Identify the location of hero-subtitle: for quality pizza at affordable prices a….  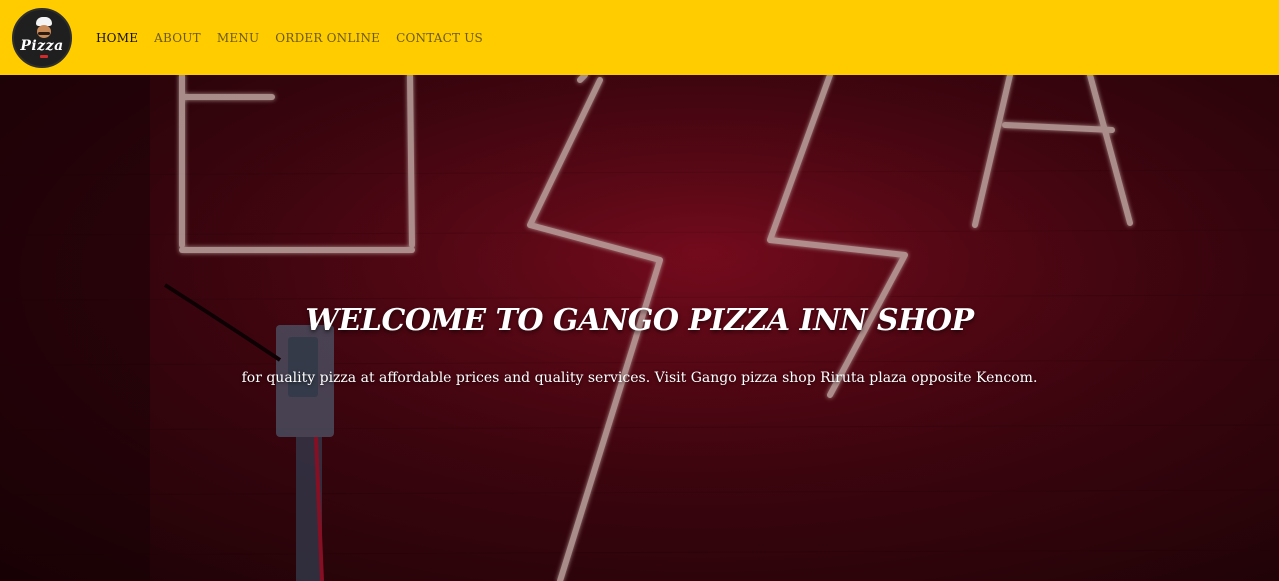
(639, 378).